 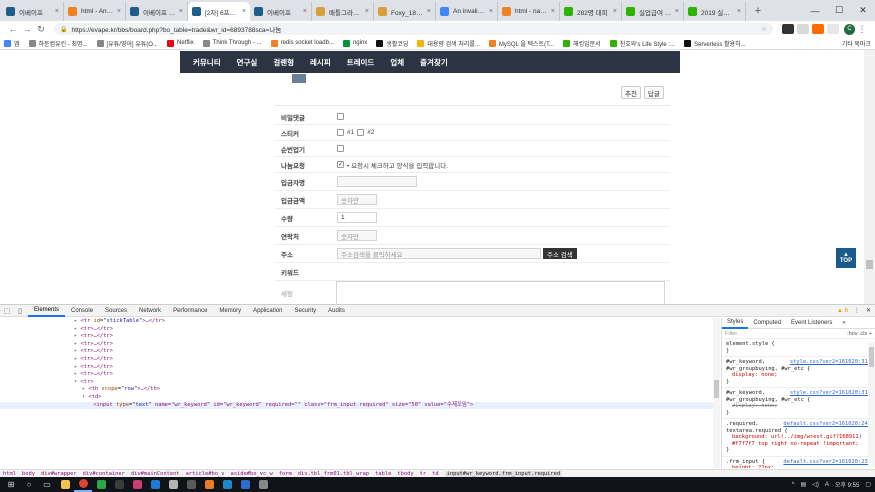 What do you see at coordinates (467, 11) in the screenshot?
I see `browser-tab: An invalid fo ×` at bounding box center [467, 11].